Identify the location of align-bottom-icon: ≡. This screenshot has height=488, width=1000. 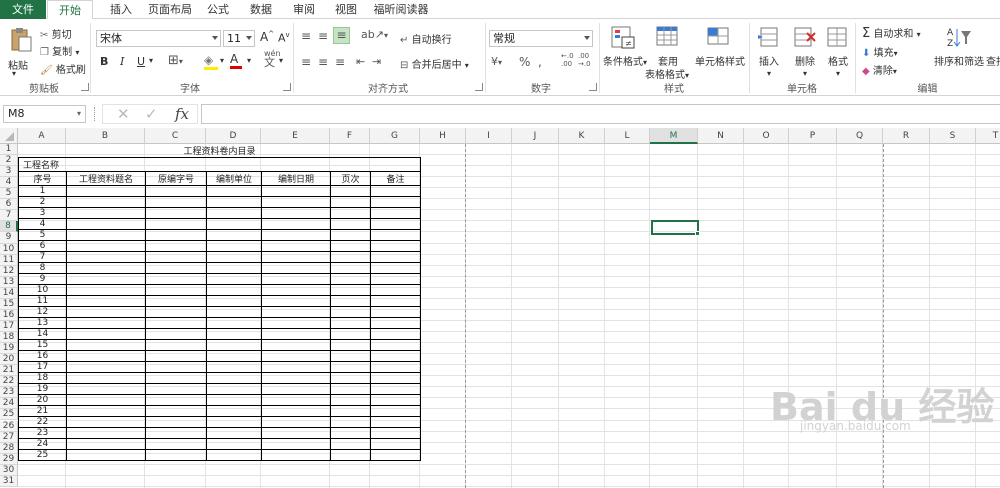
(341, 35).